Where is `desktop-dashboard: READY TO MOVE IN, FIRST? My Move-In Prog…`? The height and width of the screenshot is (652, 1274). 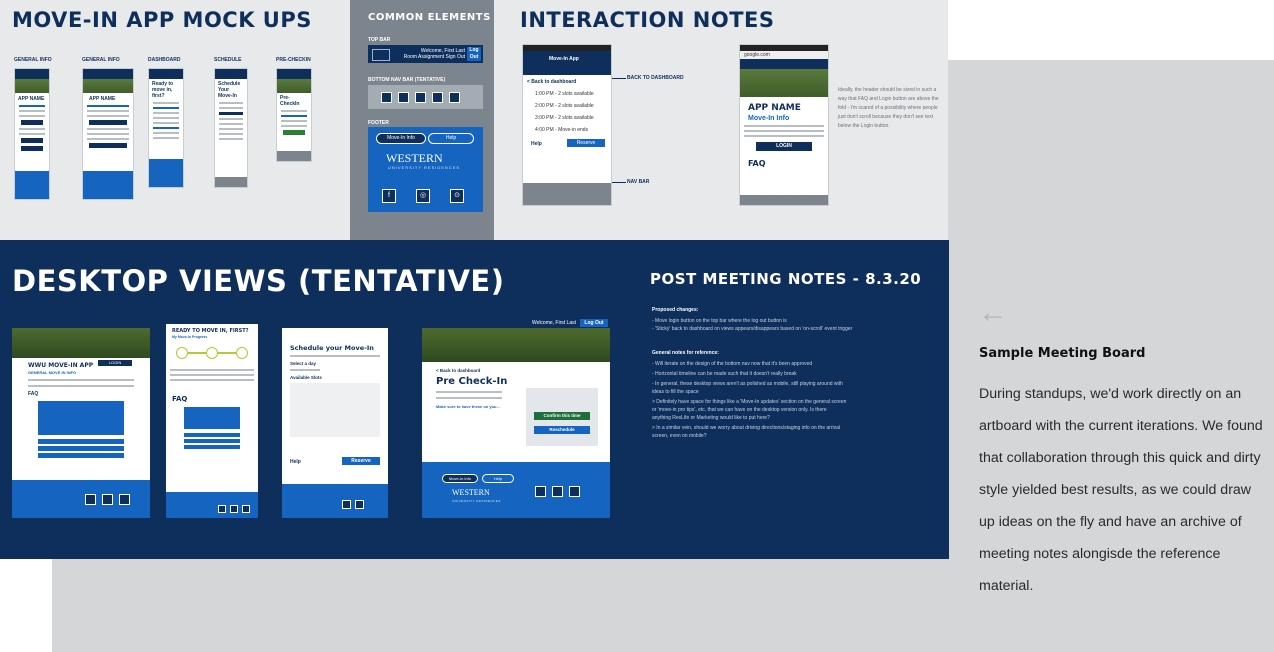
desktop-dashboard: READY TO MOVE IN, FIRST? My Move-In Prog… is located at coordinates (212, 418).